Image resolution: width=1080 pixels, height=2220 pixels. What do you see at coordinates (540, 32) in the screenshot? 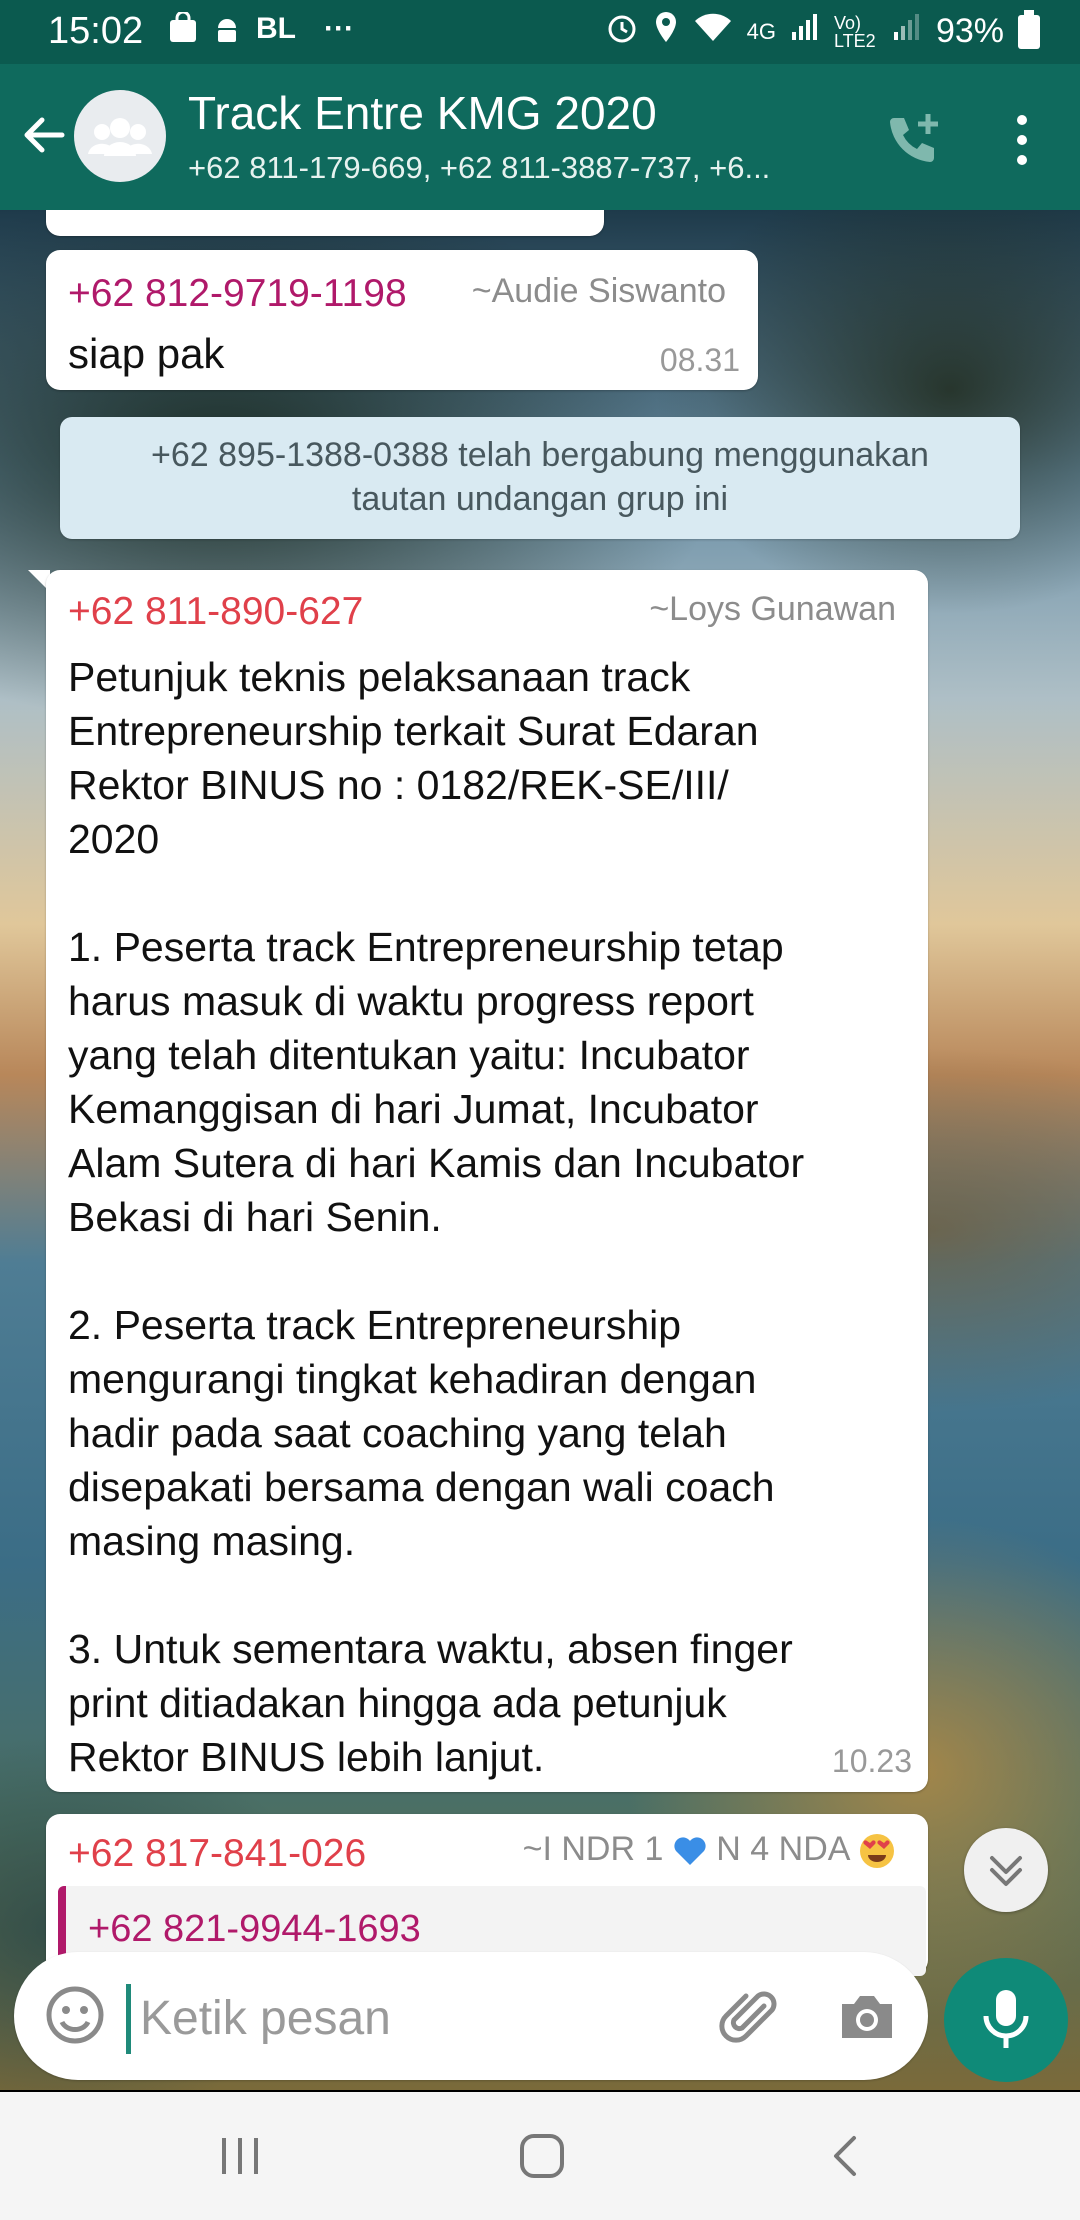
I see `status-bar: 15:02 BL ··· 4G Vo) LTE2 93%` at bounding box center [540, 32].